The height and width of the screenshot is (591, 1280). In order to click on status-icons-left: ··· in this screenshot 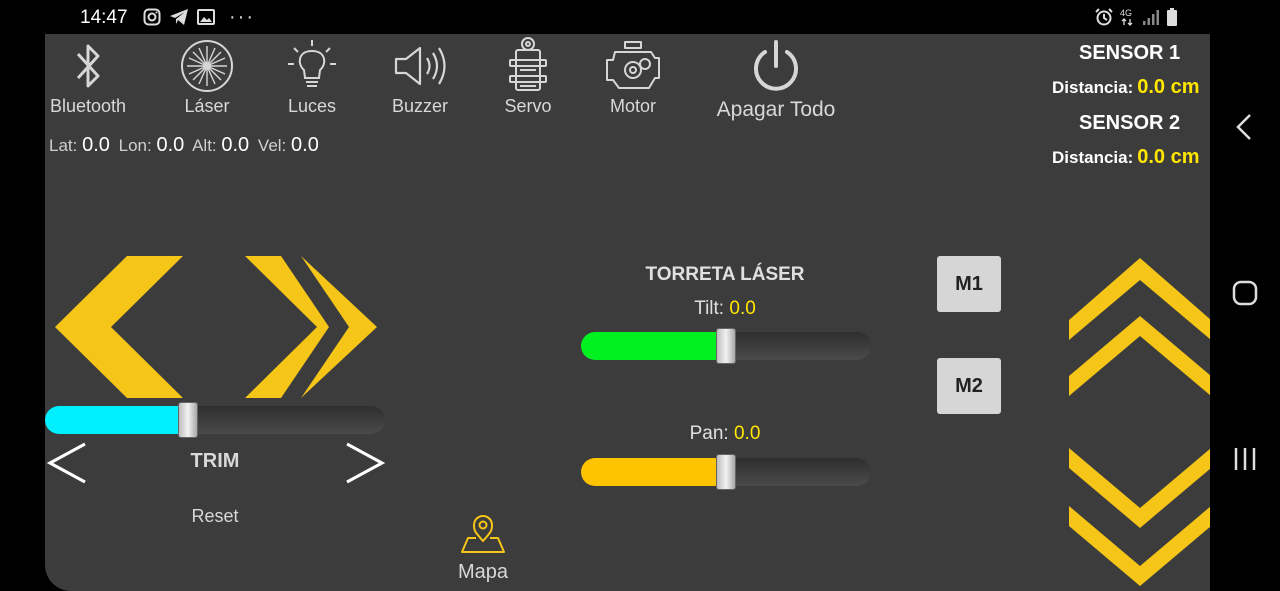, I will do `click(199, 17)`.